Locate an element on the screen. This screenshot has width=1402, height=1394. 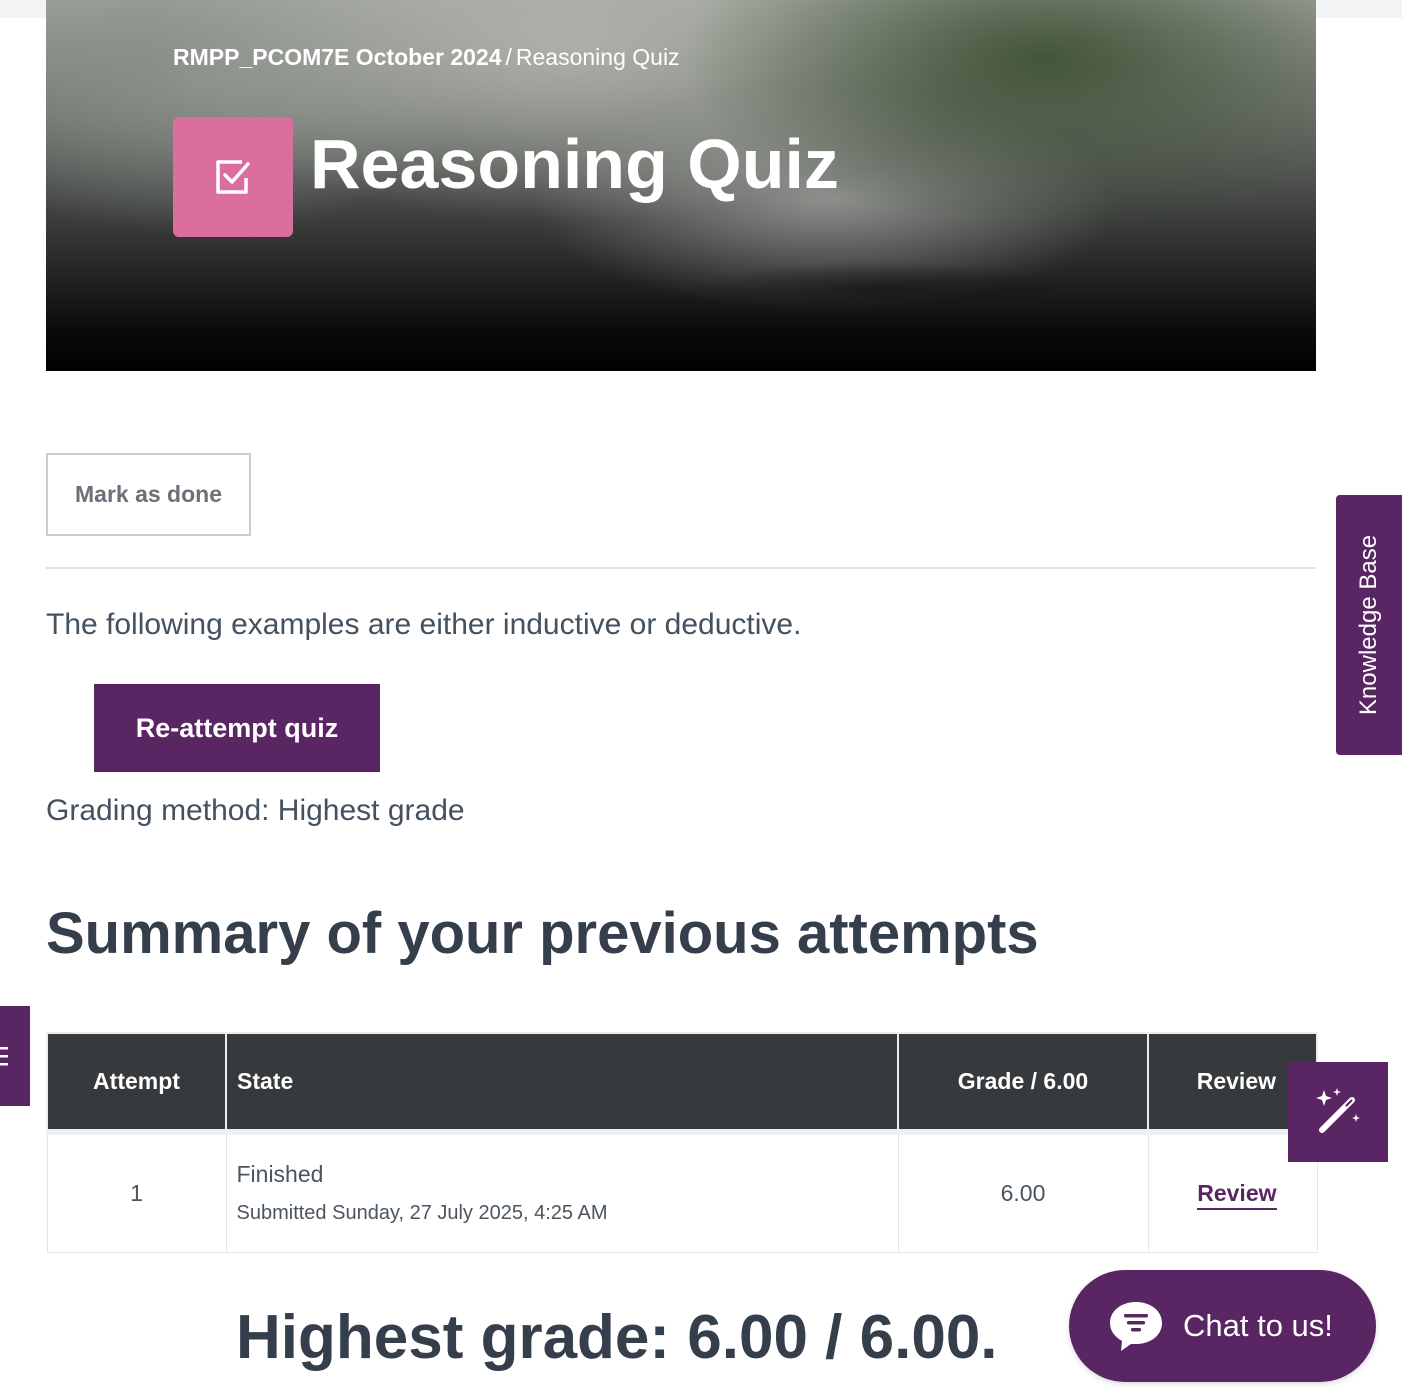
chat-to-us-button: Chat to us! is located at coordinates (1222, 1326).